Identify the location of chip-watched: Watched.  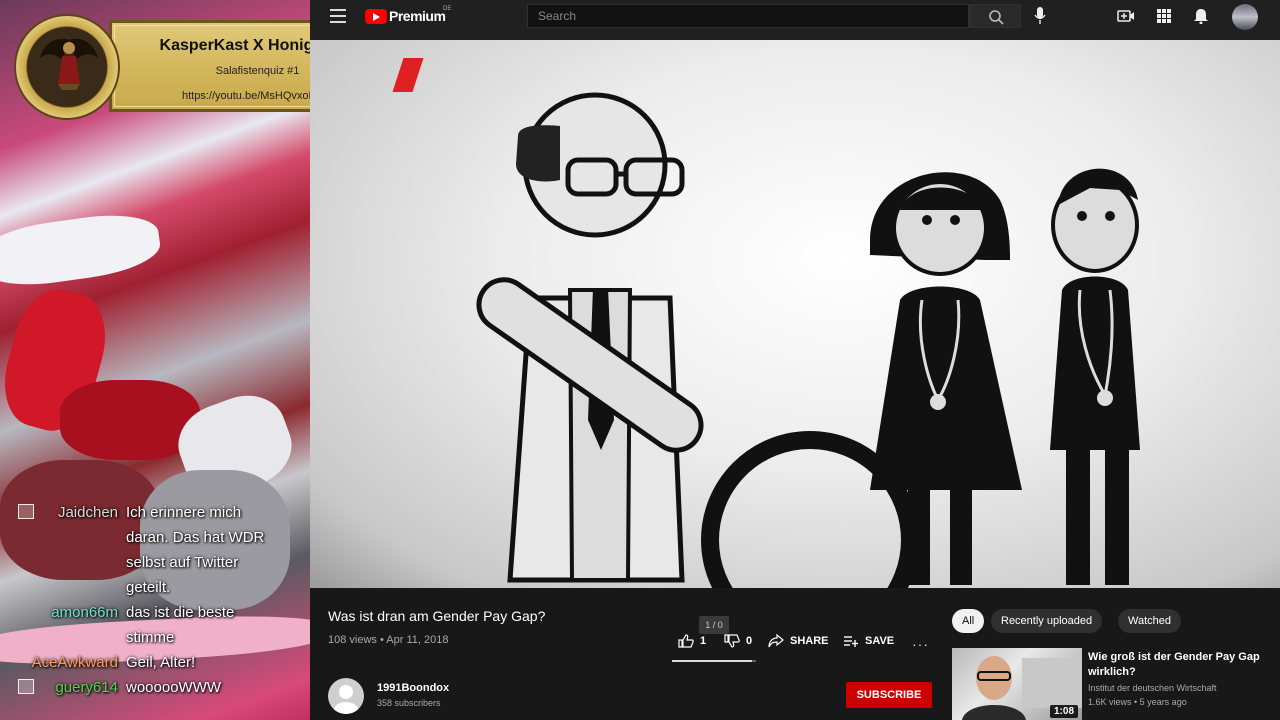
(1150, 621).